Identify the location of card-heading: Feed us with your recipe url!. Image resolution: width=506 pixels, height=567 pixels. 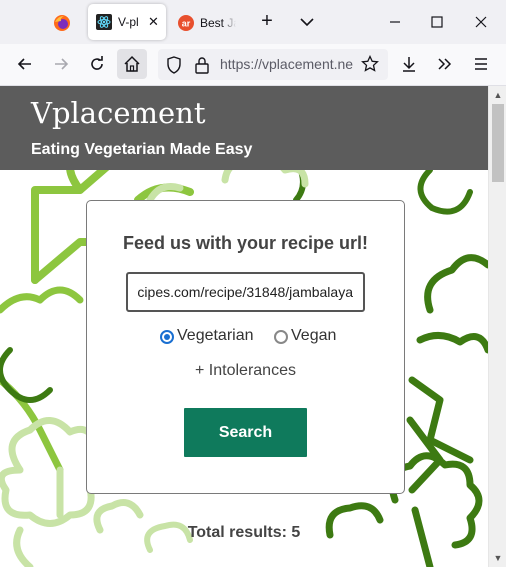
(245, 243).